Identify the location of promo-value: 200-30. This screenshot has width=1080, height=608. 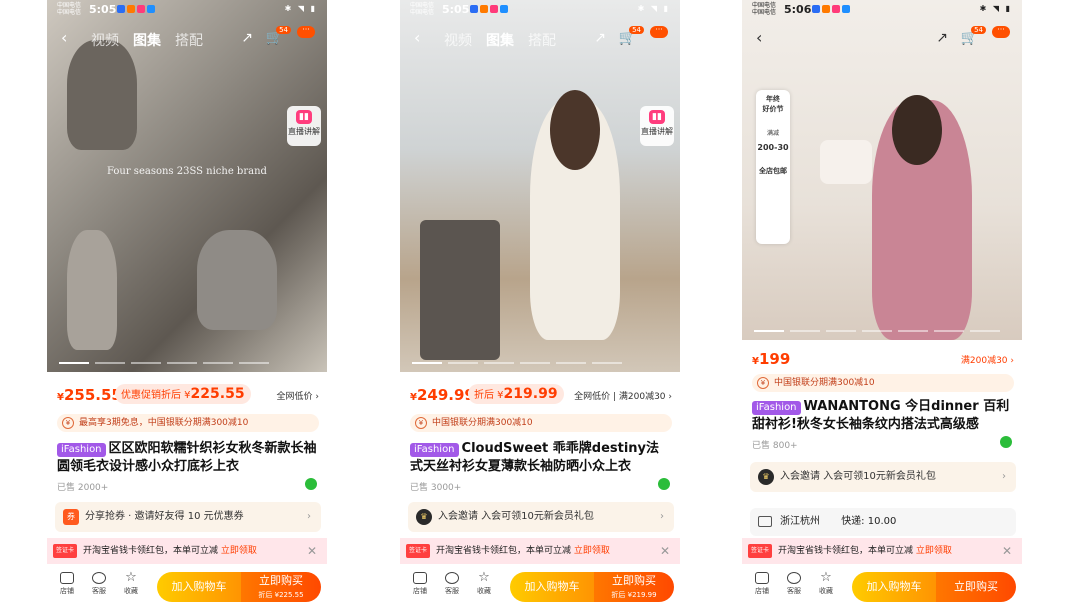
(773, 147).